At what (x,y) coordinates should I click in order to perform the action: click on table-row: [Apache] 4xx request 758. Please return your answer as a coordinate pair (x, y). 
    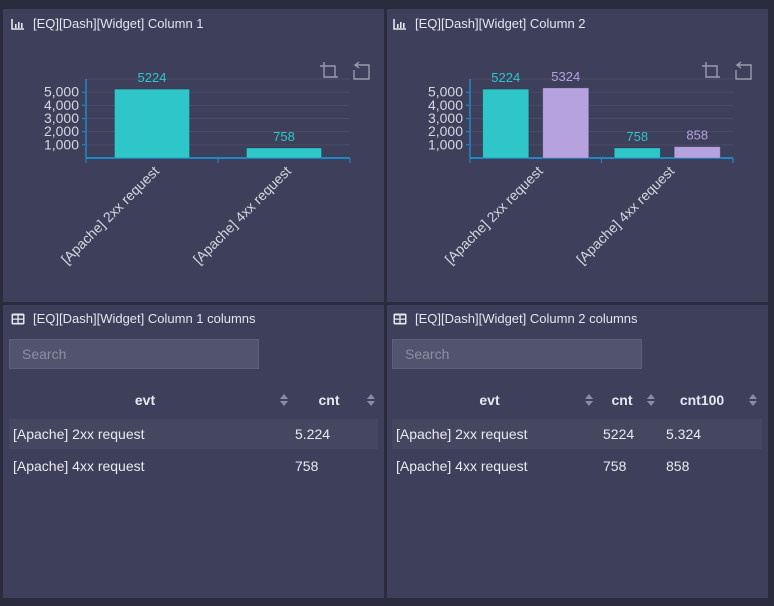
    Looking at the image, I should click on (166, 466).